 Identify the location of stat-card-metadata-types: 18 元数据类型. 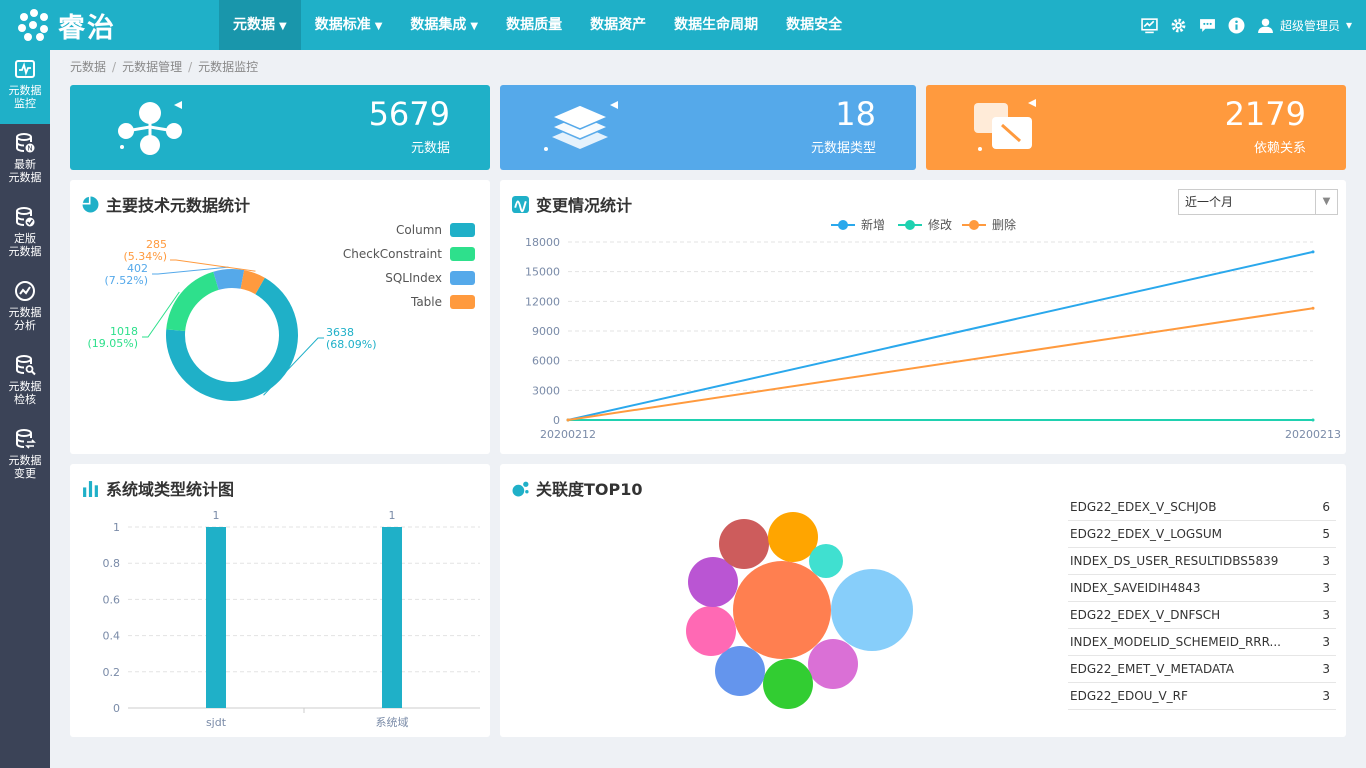
(708, 127).